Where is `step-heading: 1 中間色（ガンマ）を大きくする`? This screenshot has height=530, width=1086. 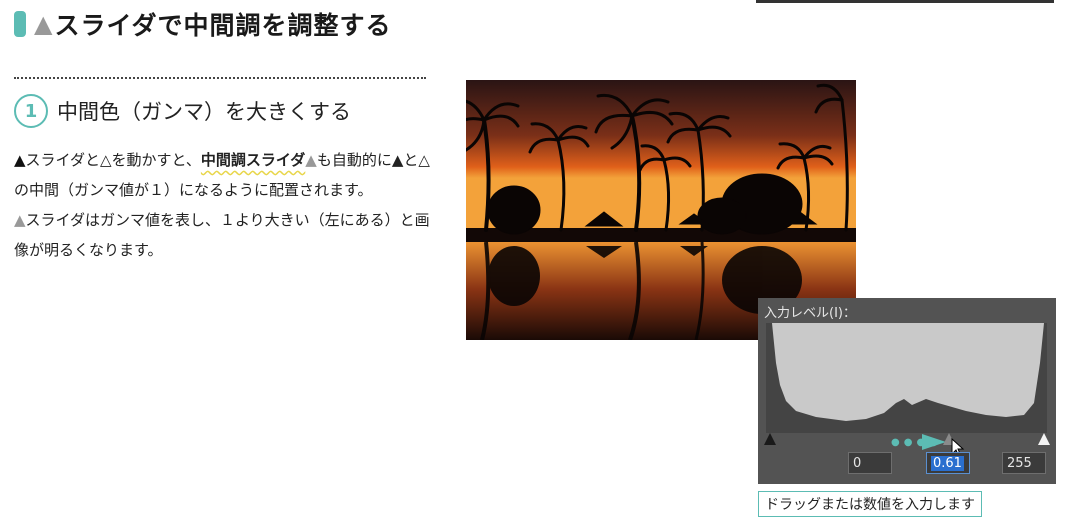
step-heading: 1 中間色（ガンマ）を大きくする is located at coordinates (182, 111).